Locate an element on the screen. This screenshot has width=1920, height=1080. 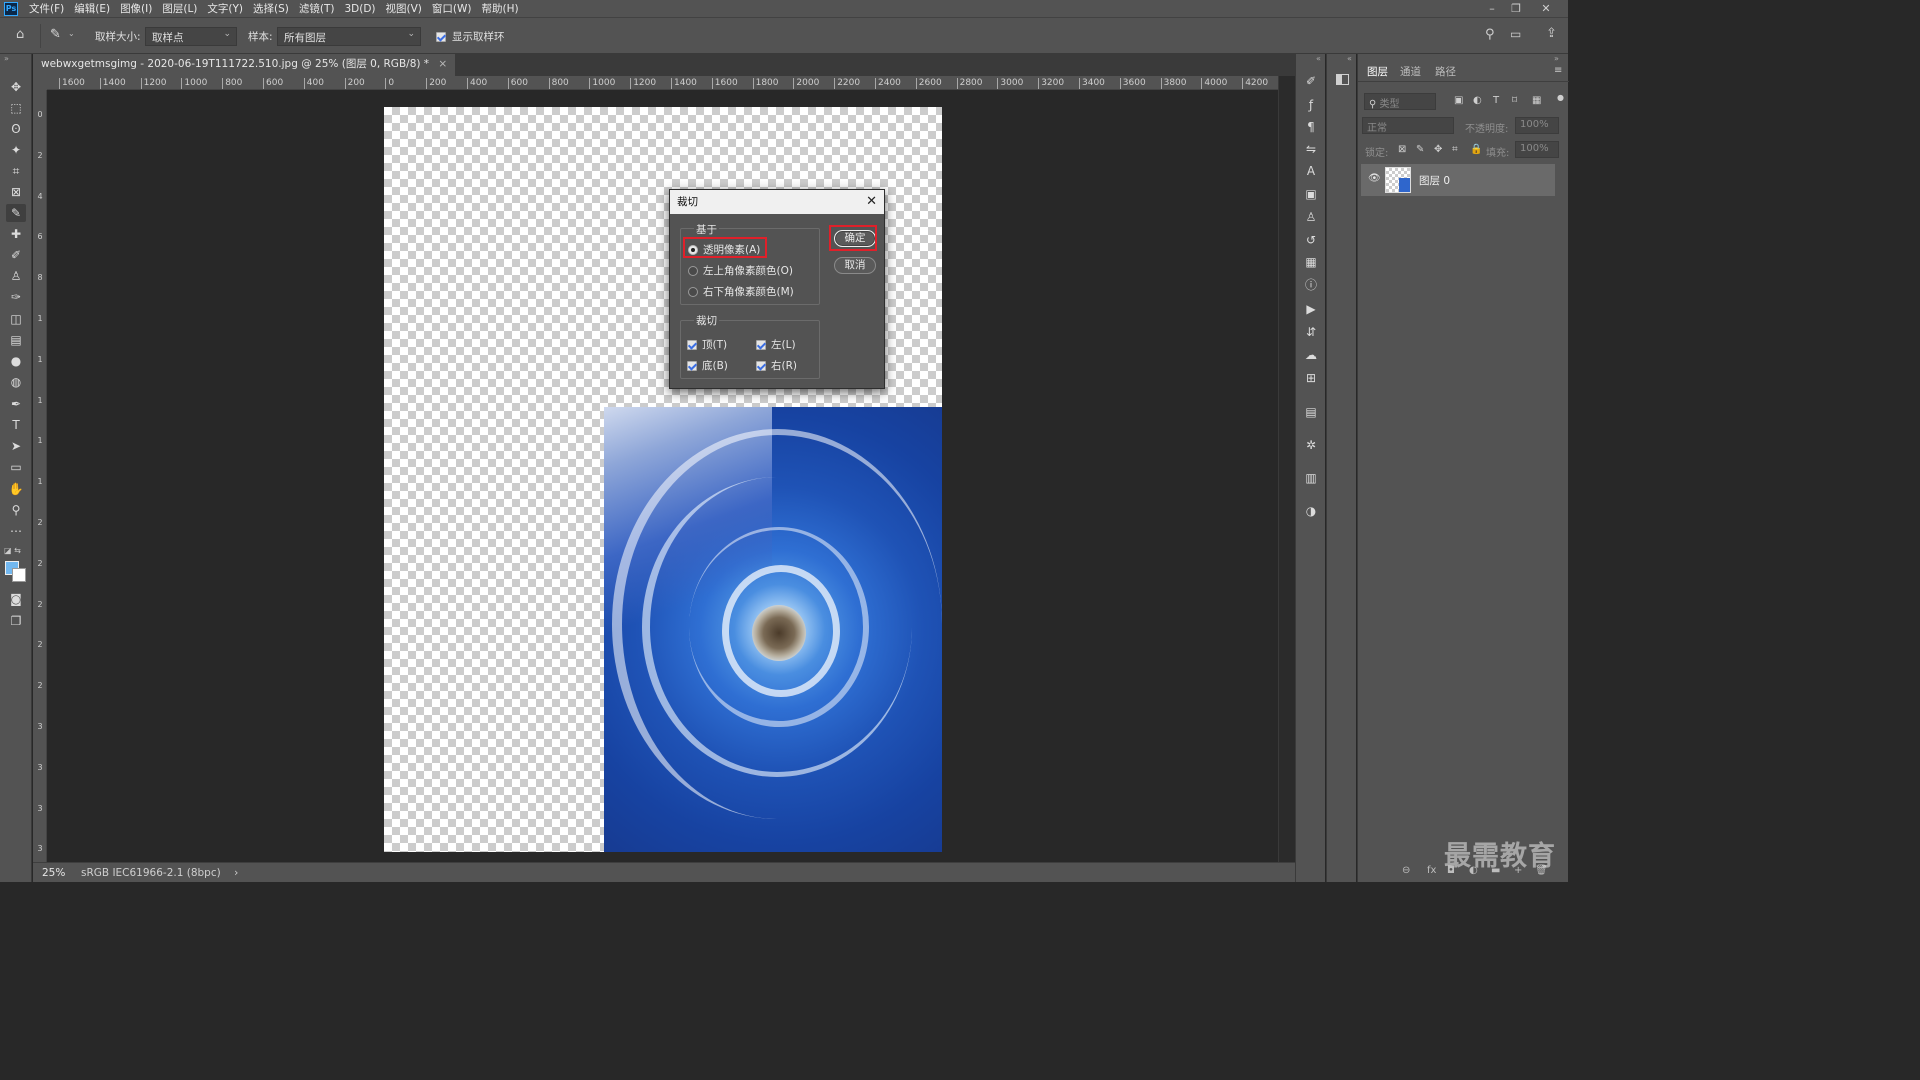
color-icon: ◑ is located at coordinates (1311, 511).